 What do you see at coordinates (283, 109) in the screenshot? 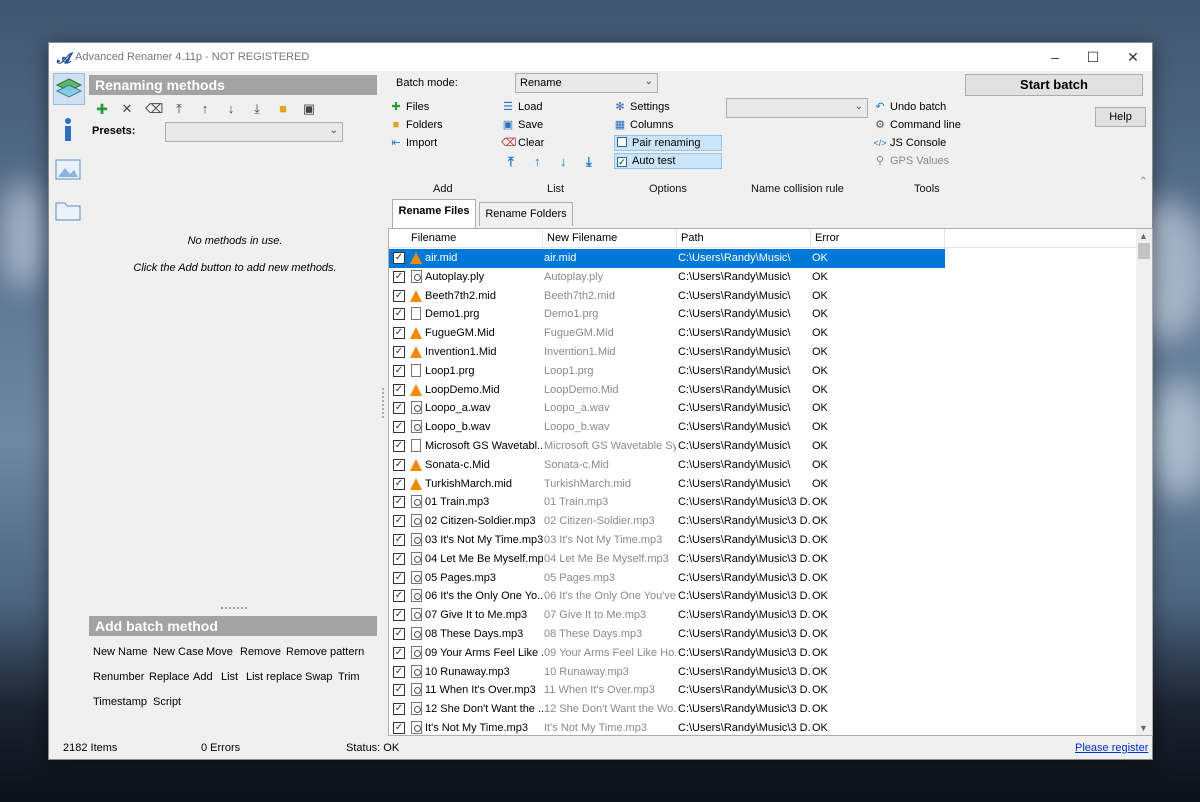
I see `open-folder-icon: ■` at bounding box center [283, 109].